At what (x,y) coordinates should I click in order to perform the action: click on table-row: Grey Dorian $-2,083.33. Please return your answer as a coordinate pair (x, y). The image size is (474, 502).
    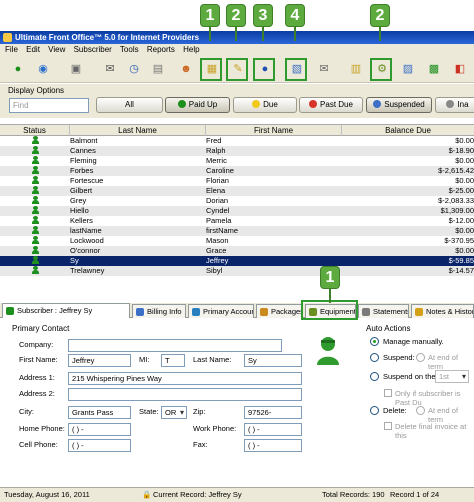
    Looking at the image, I should click on (237, 201).